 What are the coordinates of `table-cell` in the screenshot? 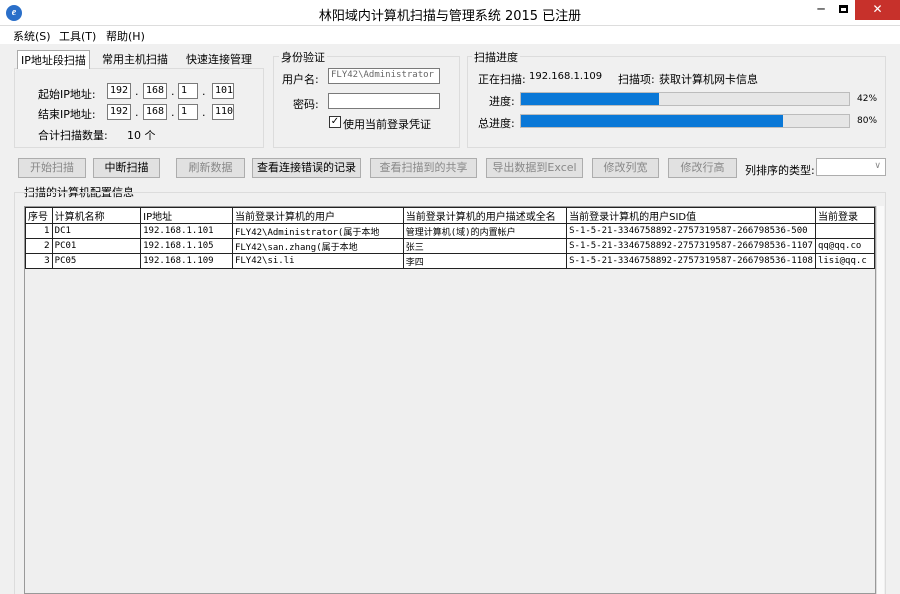 It's located at (844, 231).